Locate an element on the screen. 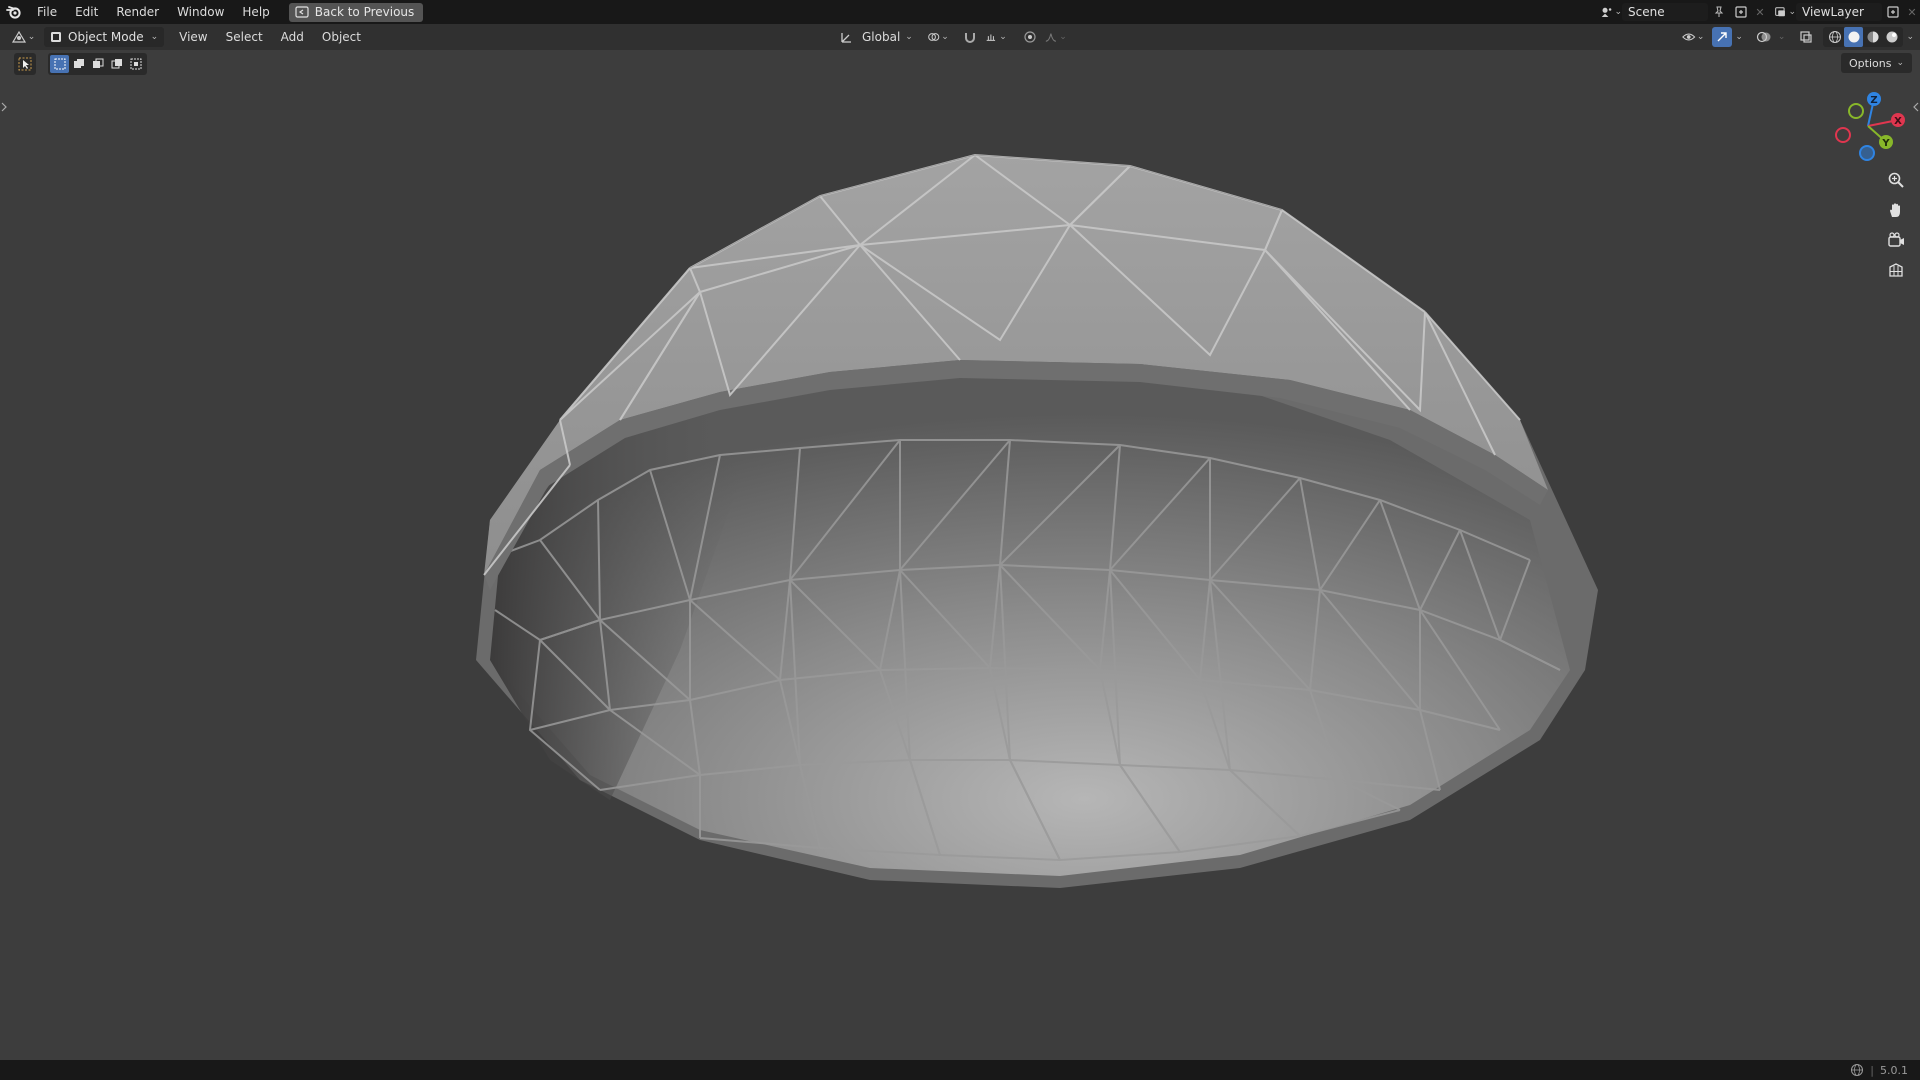 The height and width of the screenshot is (1080, 1920). axis-x-label: X is located at coordinates (1898, 121).